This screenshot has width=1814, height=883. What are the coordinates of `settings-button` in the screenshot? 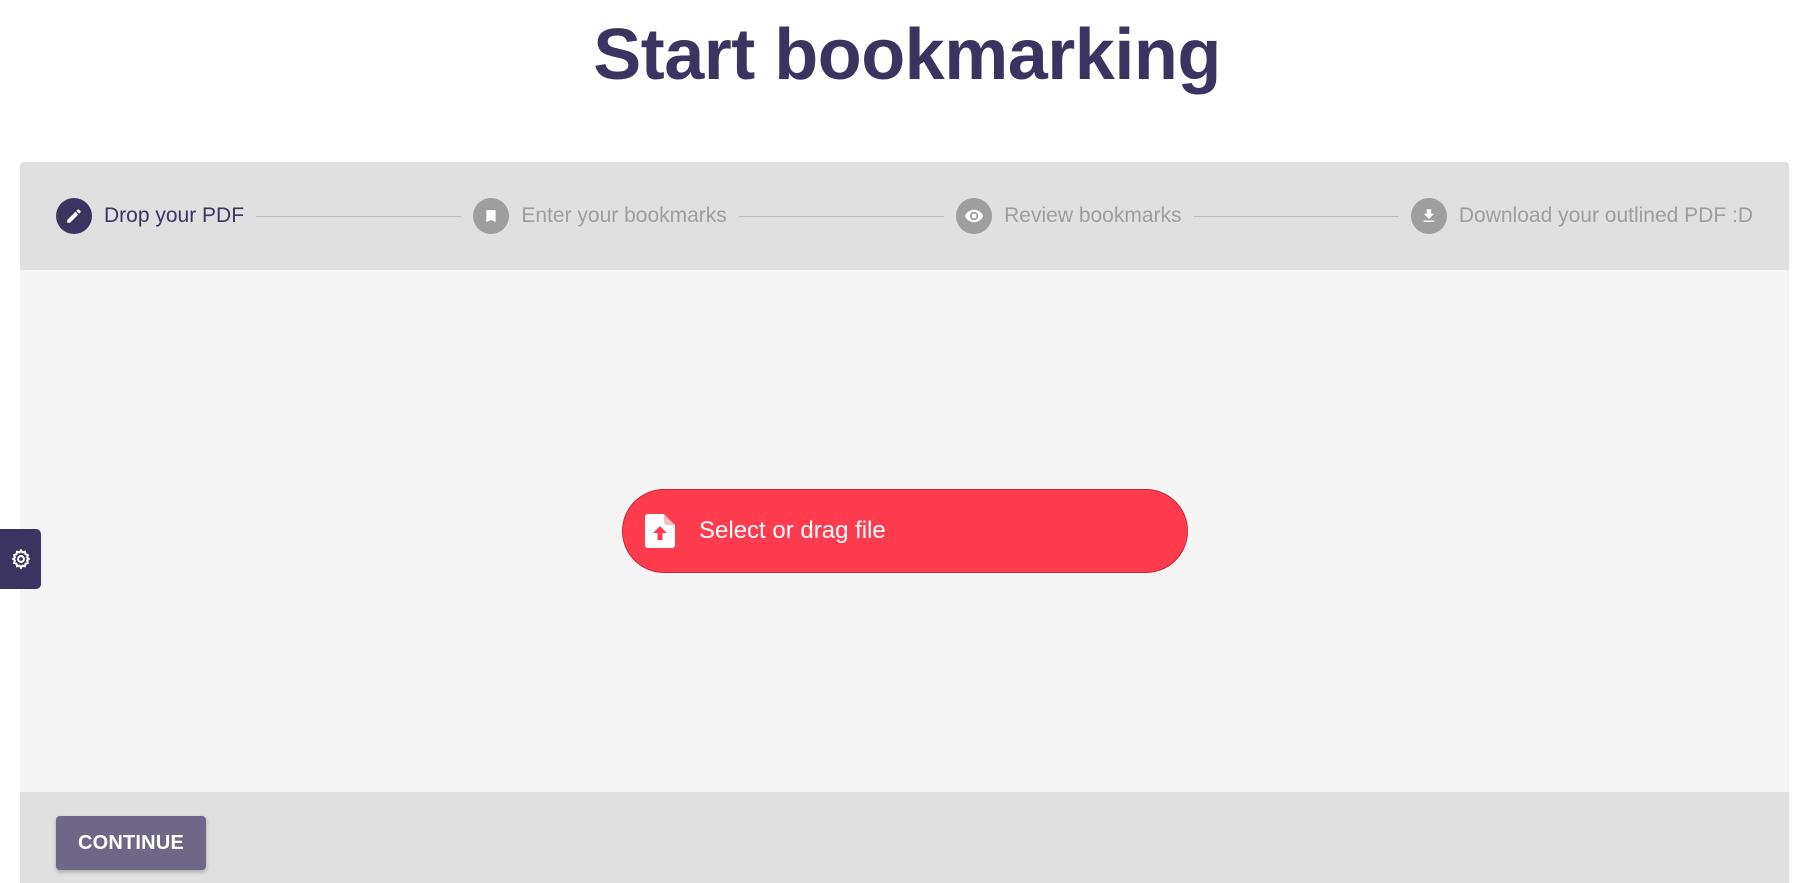 It's located at (20, 559).